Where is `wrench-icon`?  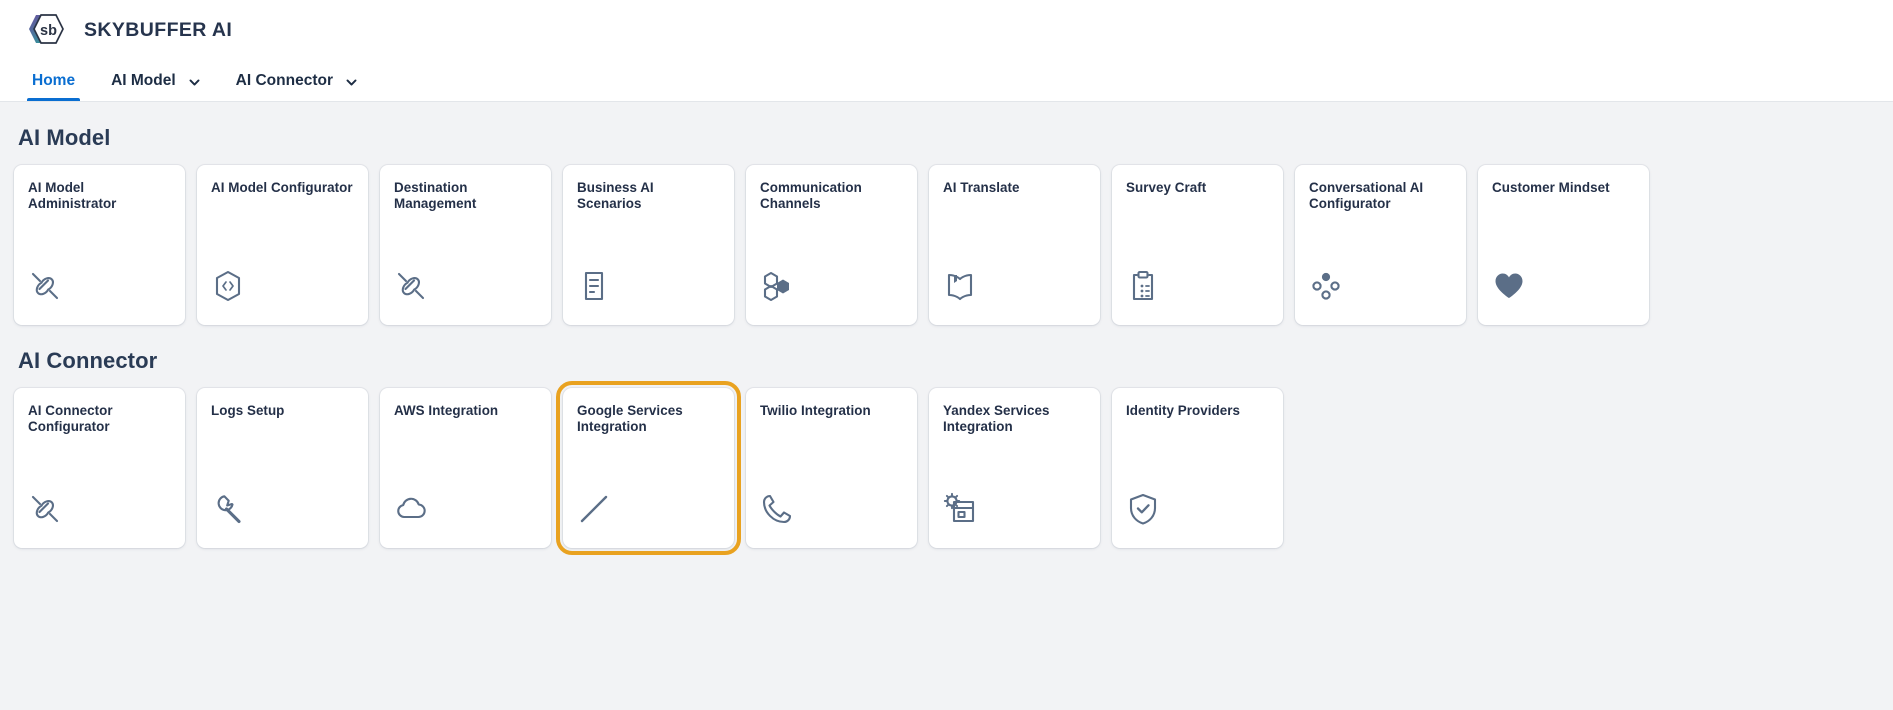 wrench-icon is located at coordinates (228, 509).